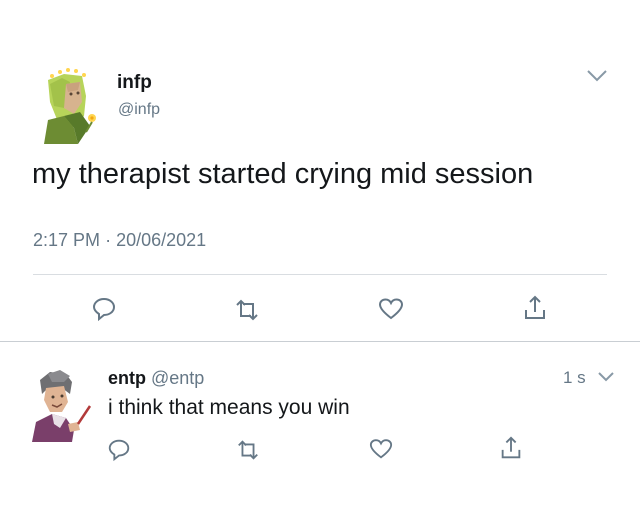  Describe the element at coordinates (177, 378) in the screenshot. I see `reply-handle: @entp` at that location.